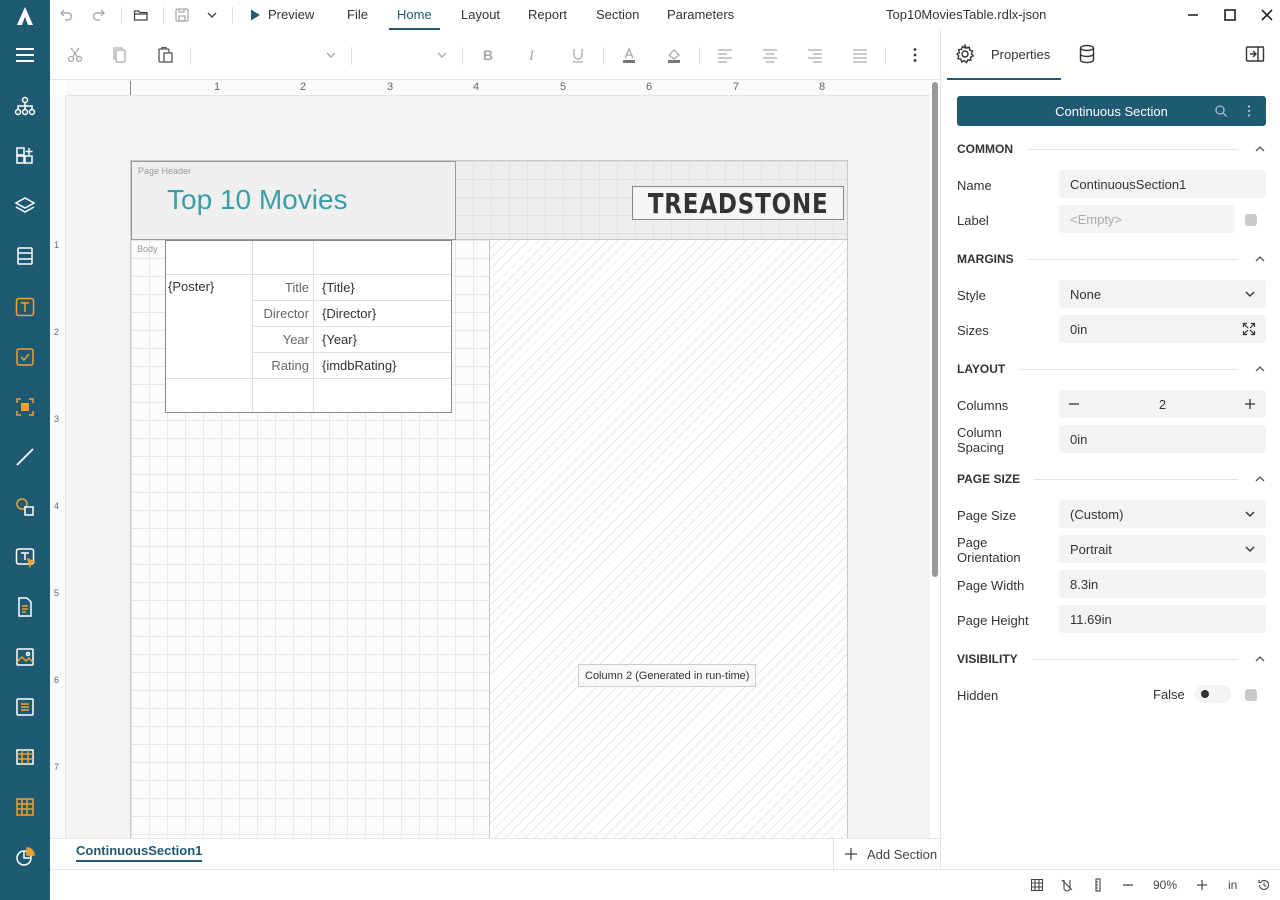 The width and height of the screenshot is (1280, 900). I want to click on table-row: Director {Director}, so click(352, 314).